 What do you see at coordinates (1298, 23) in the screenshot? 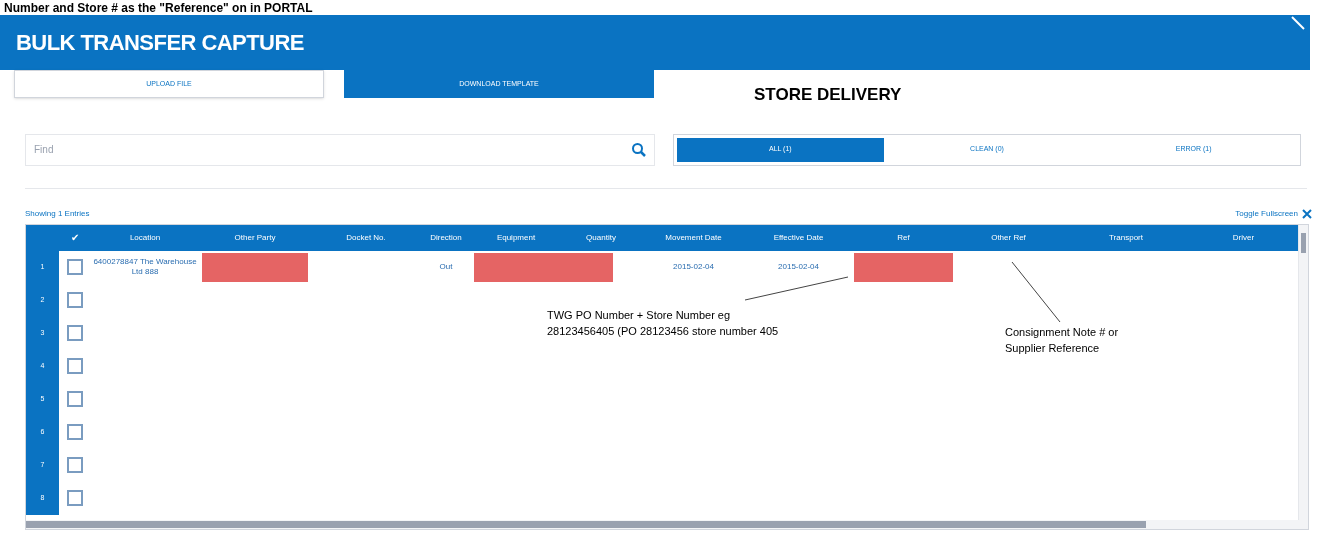
I see `diagonal-icon` at bounding box center [1298, 23].